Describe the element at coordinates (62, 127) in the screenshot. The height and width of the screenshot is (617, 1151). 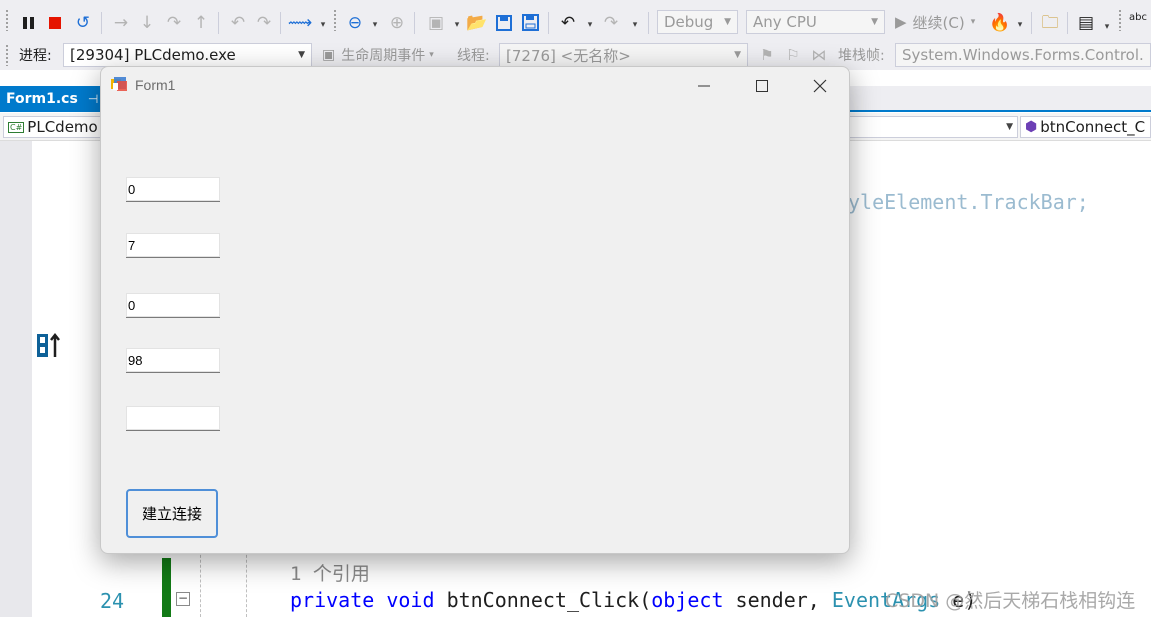
I see `project-value: PLCdemo` at that location.